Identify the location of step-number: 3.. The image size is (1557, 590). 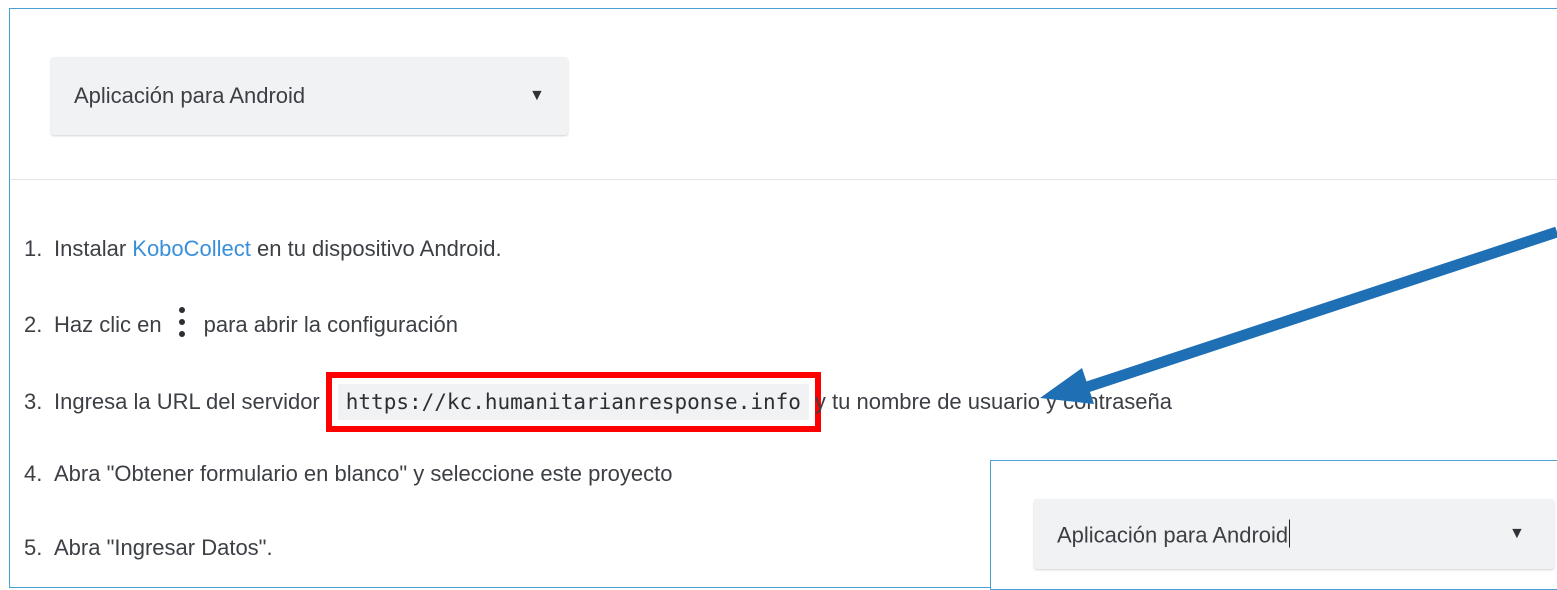
(33, 401).